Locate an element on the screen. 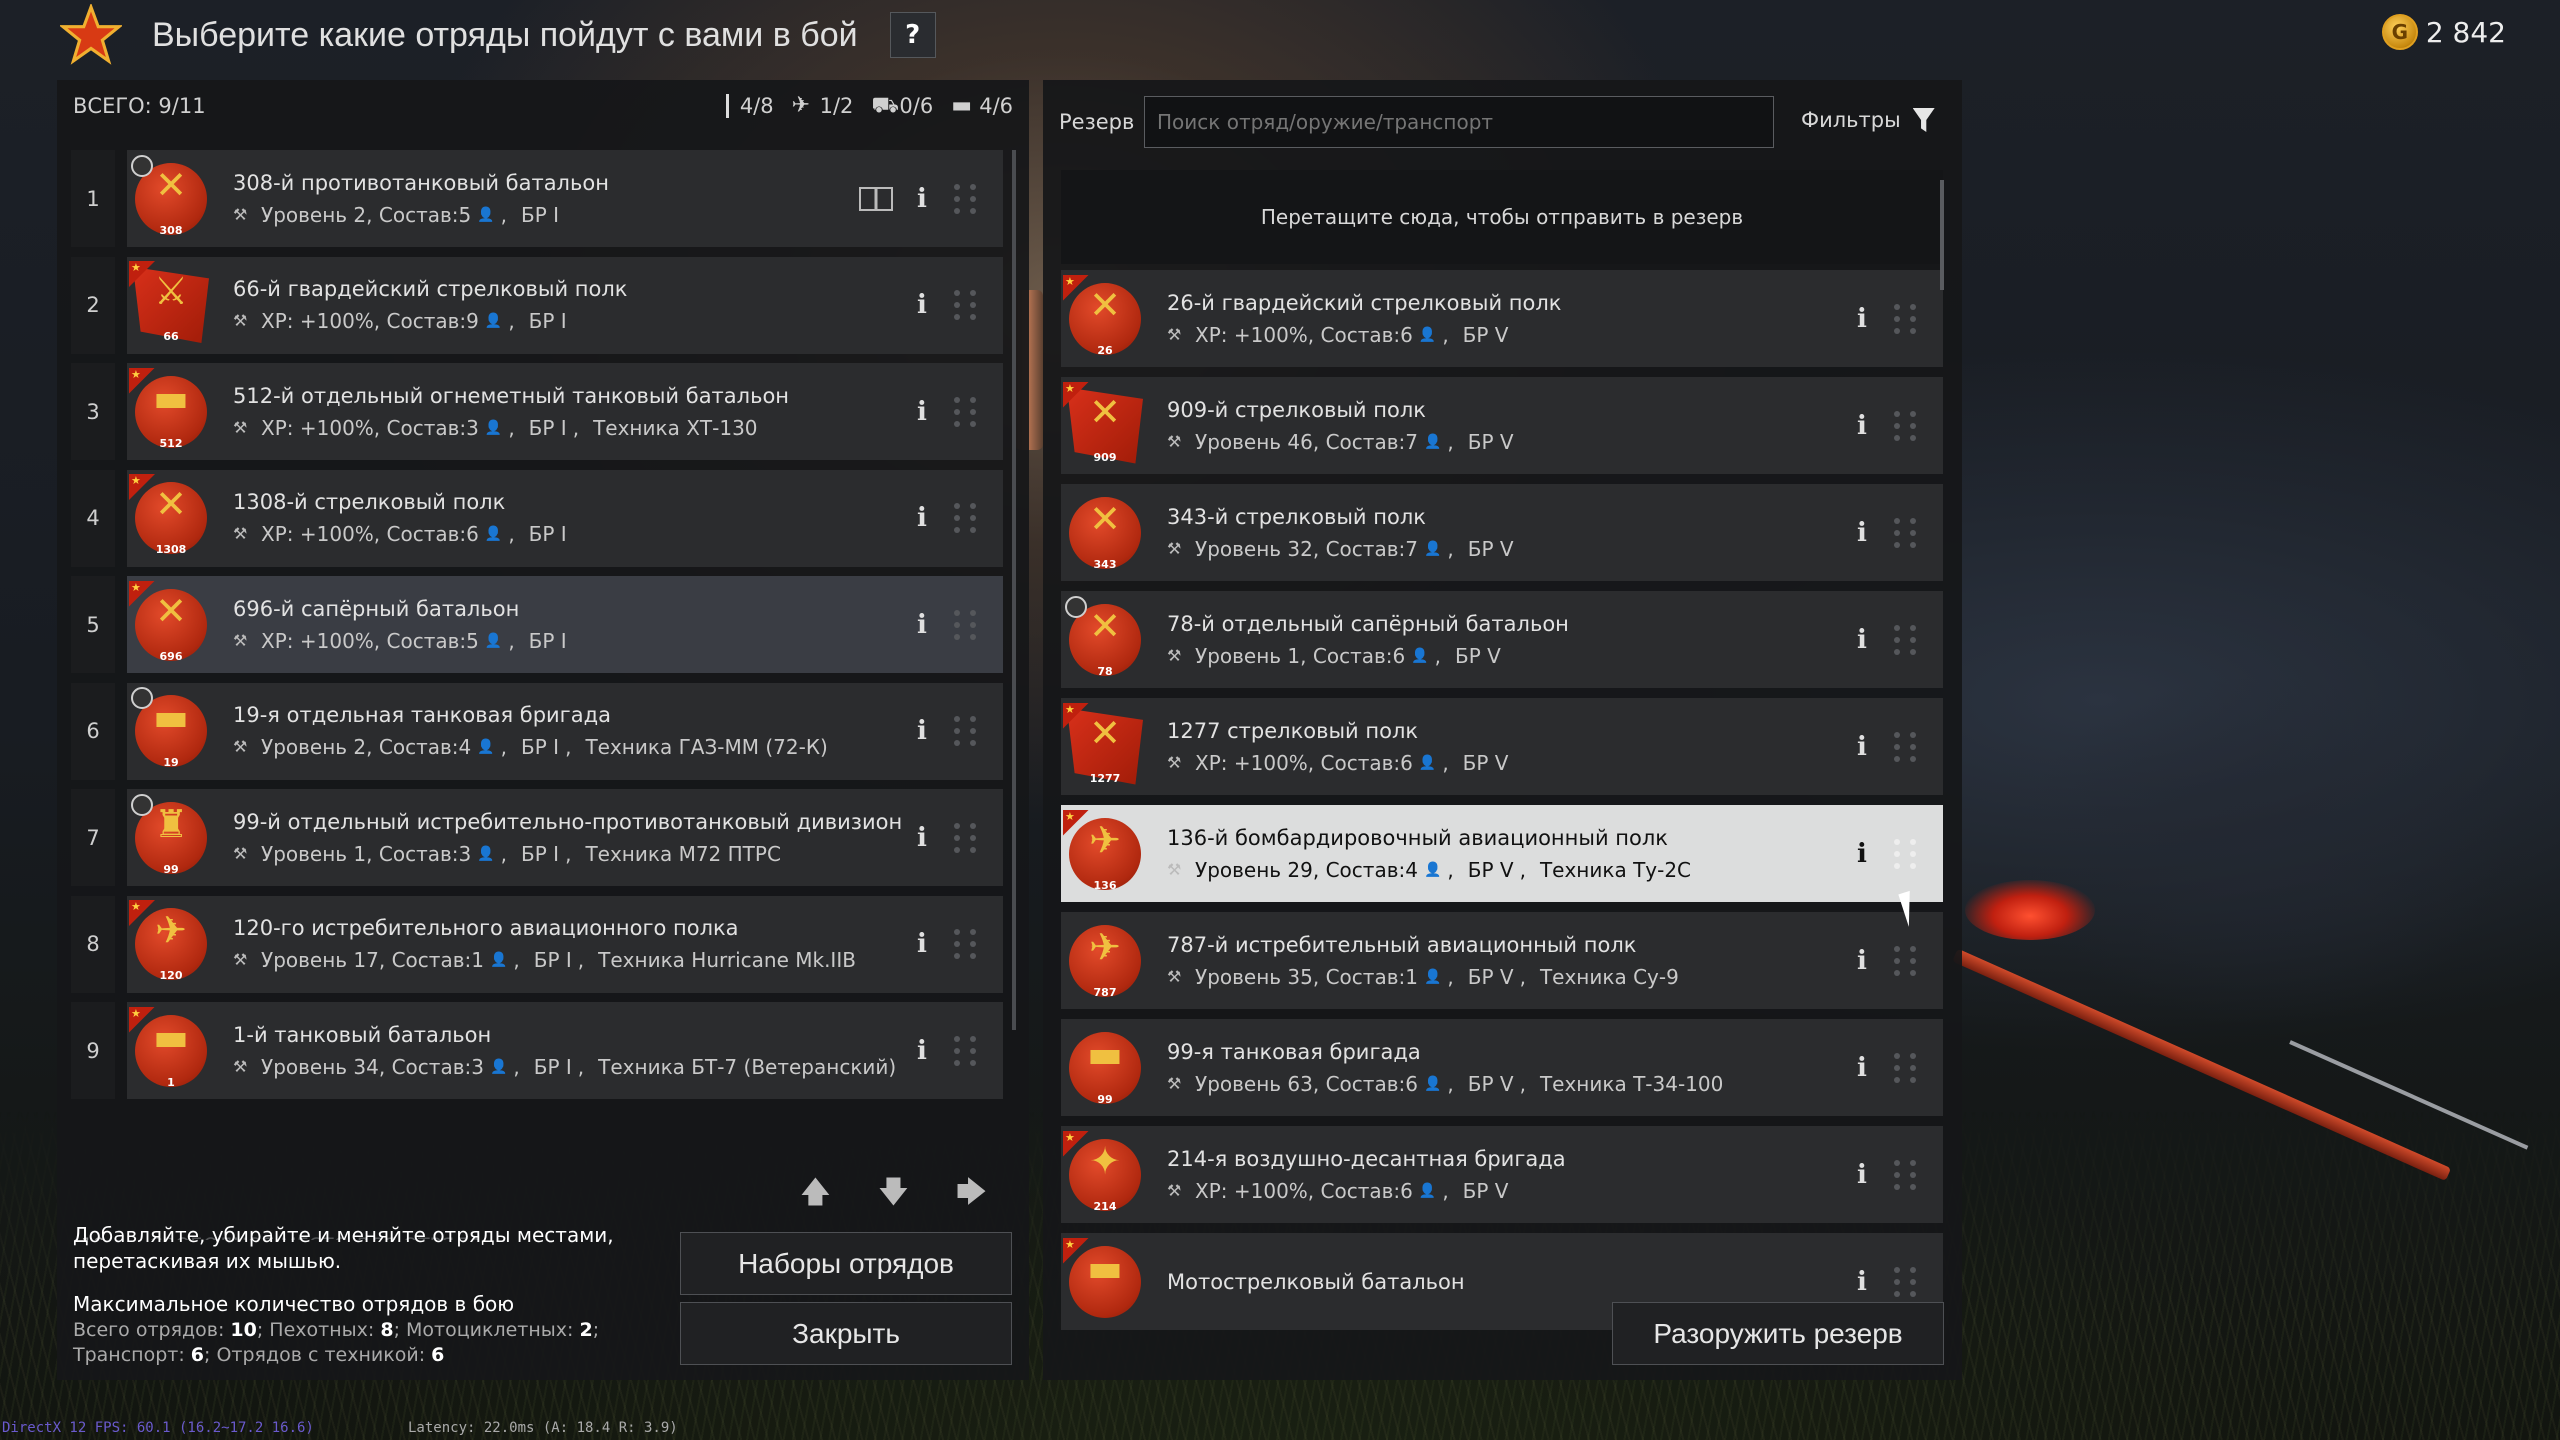  infantry-icon is located at coordinates (728, 106).